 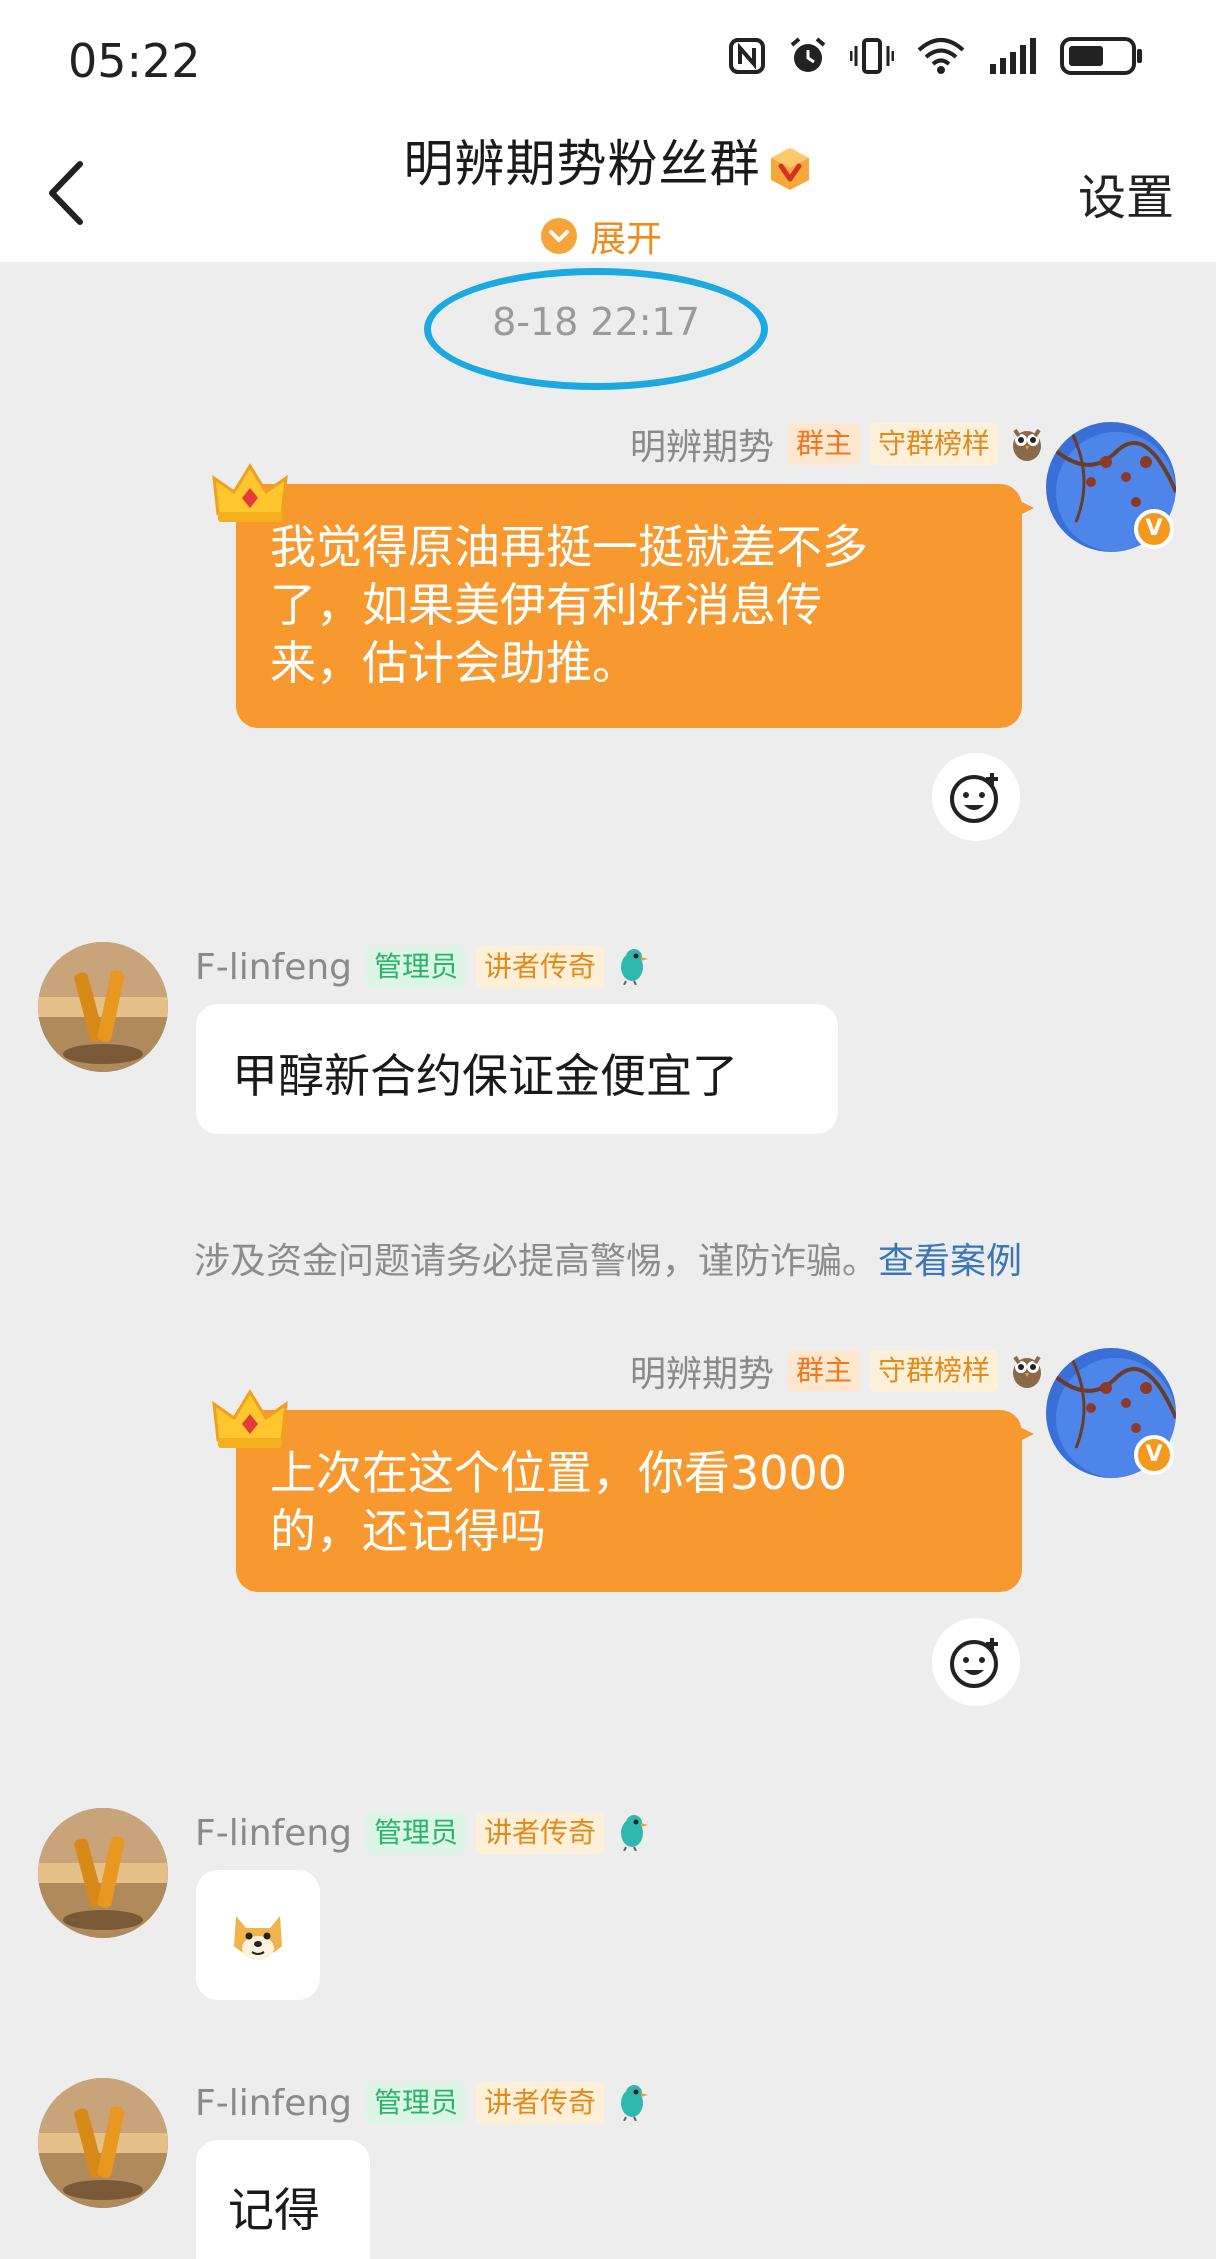 I want to click on page-title: 明辨期势粉丝群, so click(x=582, y=164).